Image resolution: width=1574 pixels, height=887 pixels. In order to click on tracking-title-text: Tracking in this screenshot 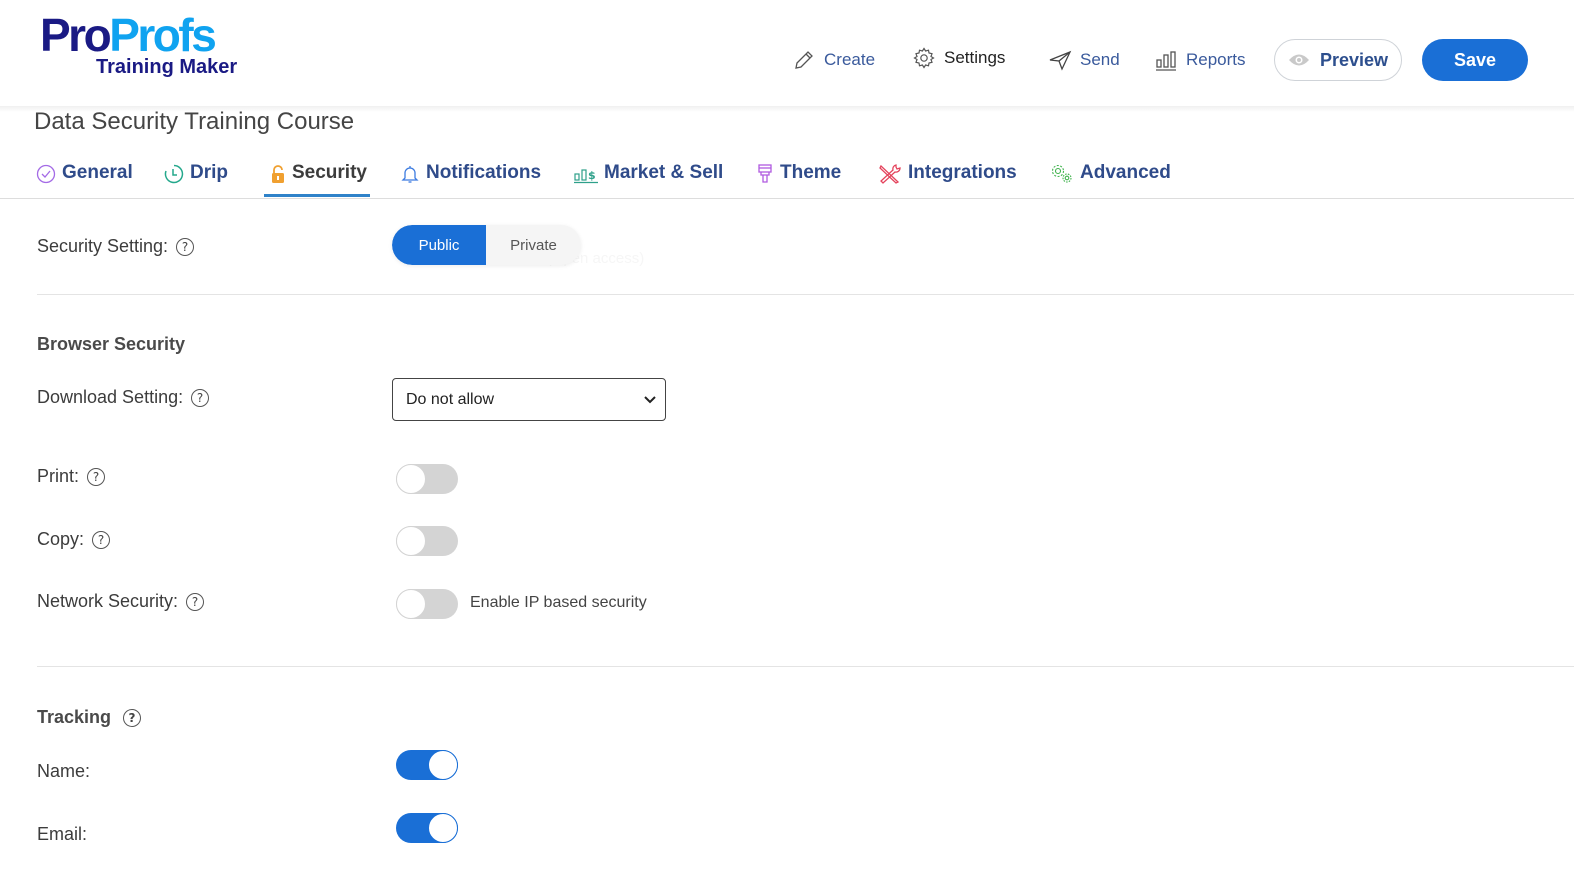, I will do `click(74, 717)`.